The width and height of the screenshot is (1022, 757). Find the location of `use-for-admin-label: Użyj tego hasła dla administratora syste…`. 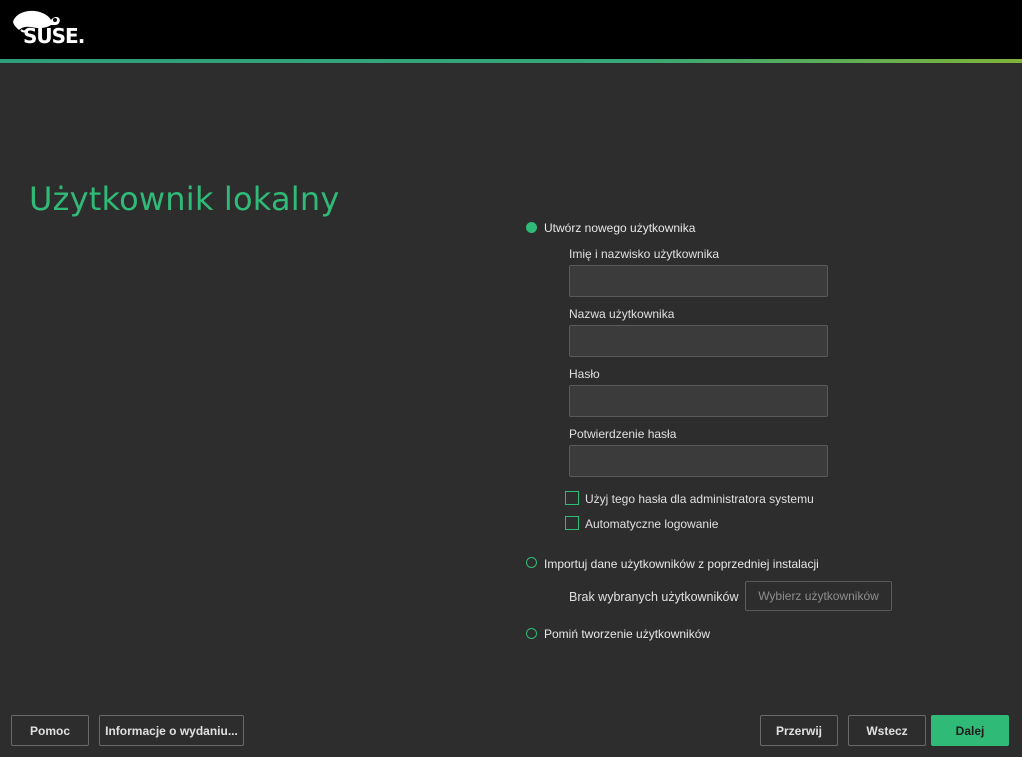

use-for-admin-label: Użyj tego hasła dla administratora syste… is located at coordinates (699, 499).